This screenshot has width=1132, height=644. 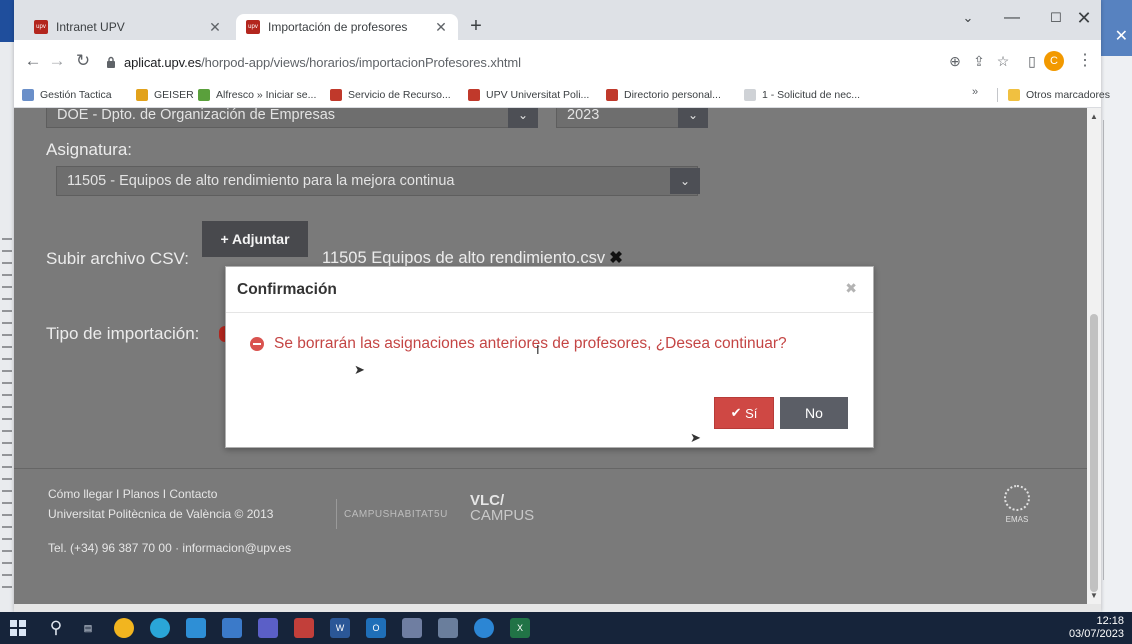 What do you see at coordinates (1003, 61) in the screenshot?
I see `bookmark-star-icon: ☆` at bounding box center [1003, 61].